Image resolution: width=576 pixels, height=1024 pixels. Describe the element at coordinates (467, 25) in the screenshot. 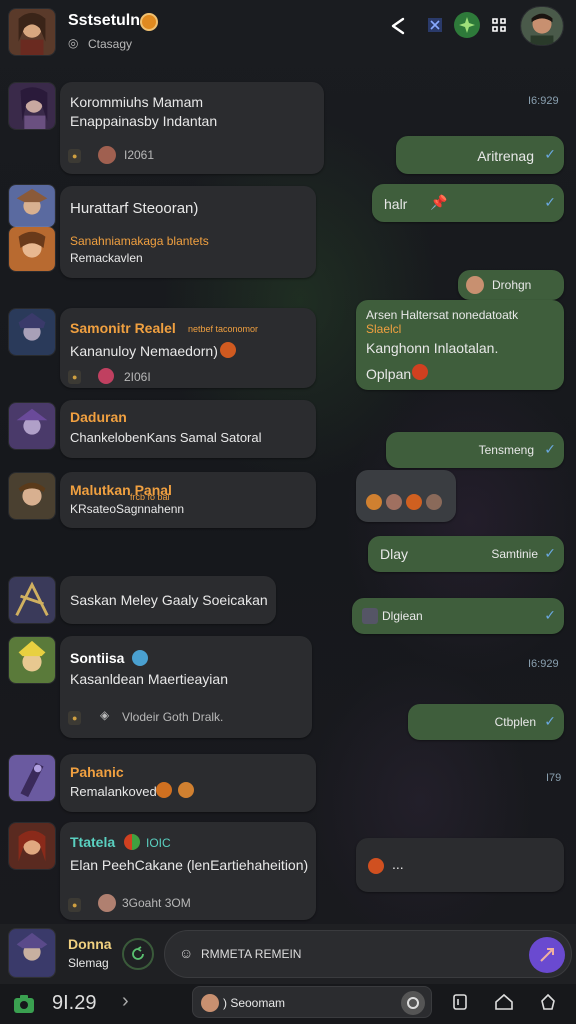

I see `clover-icon` at that location.